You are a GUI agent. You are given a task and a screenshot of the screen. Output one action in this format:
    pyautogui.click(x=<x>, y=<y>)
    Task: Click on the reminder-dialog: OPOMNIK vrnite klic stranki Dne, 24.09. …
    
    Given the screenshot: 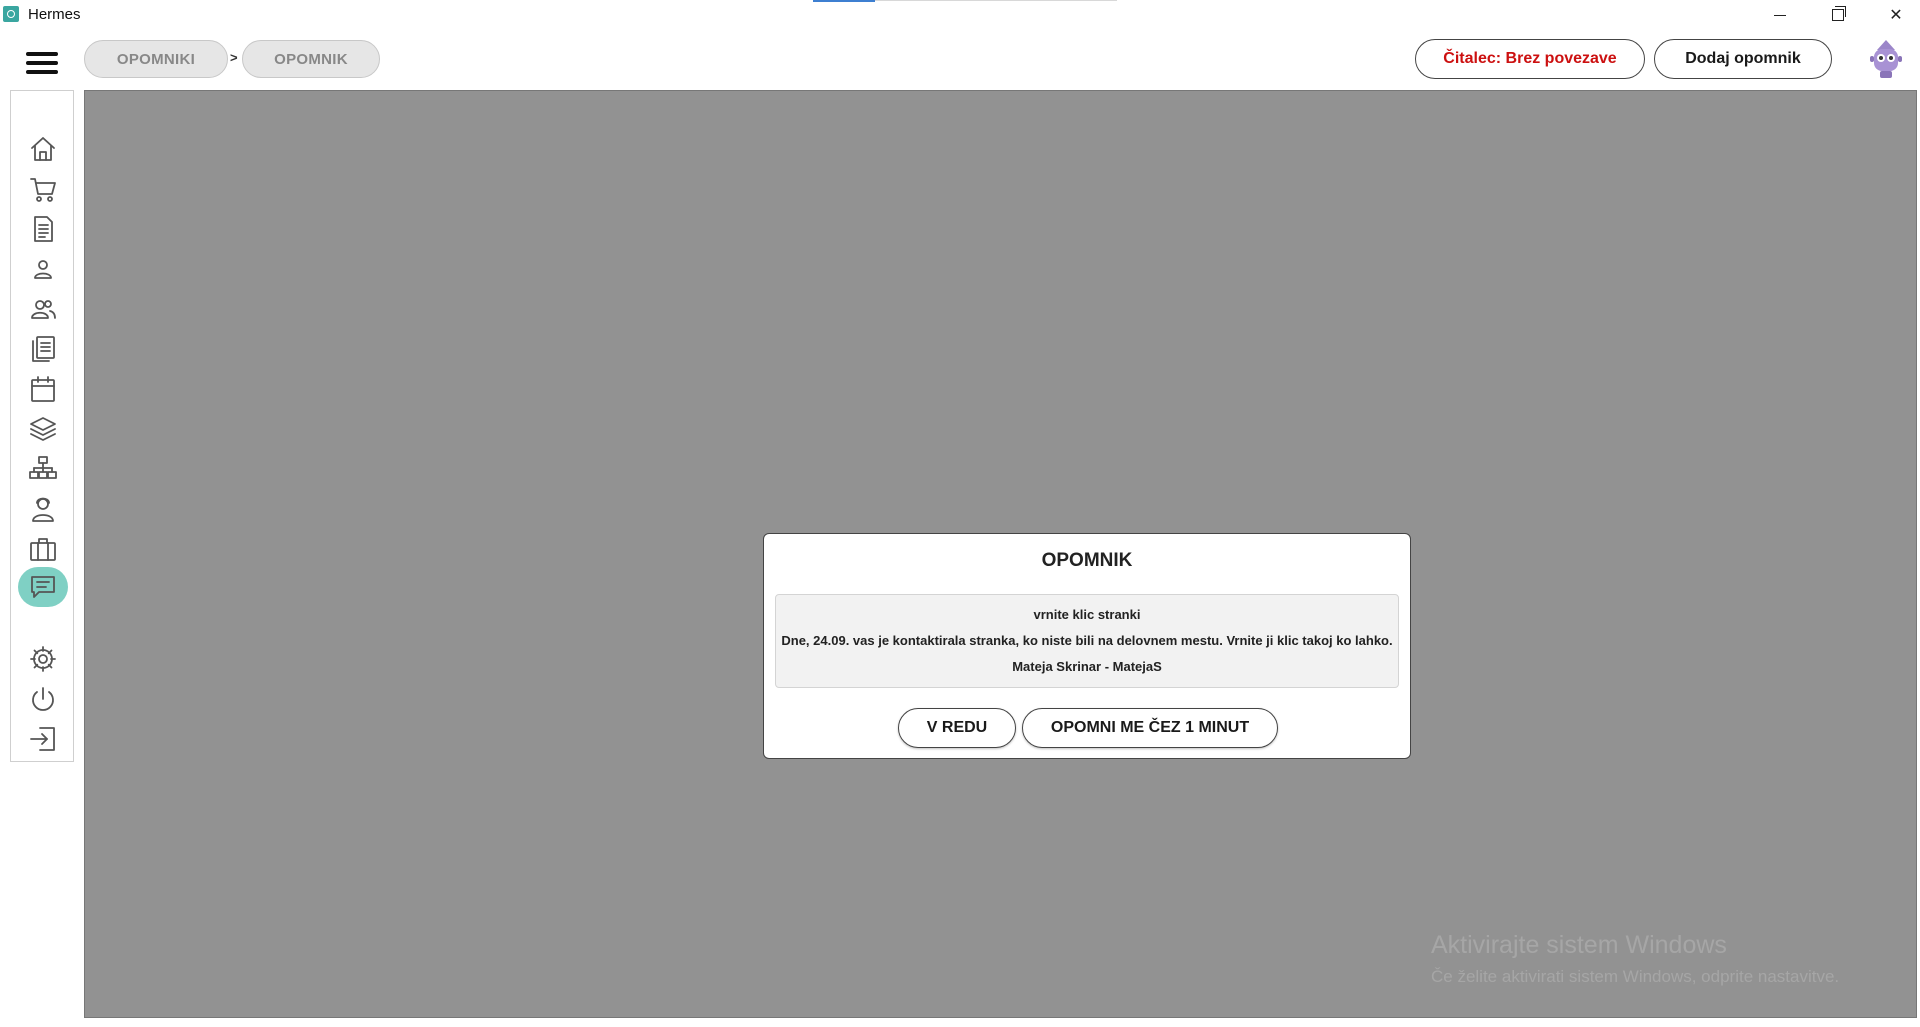 What is the action you would take?
    pyautogui.click(x=1087, y=646)
    